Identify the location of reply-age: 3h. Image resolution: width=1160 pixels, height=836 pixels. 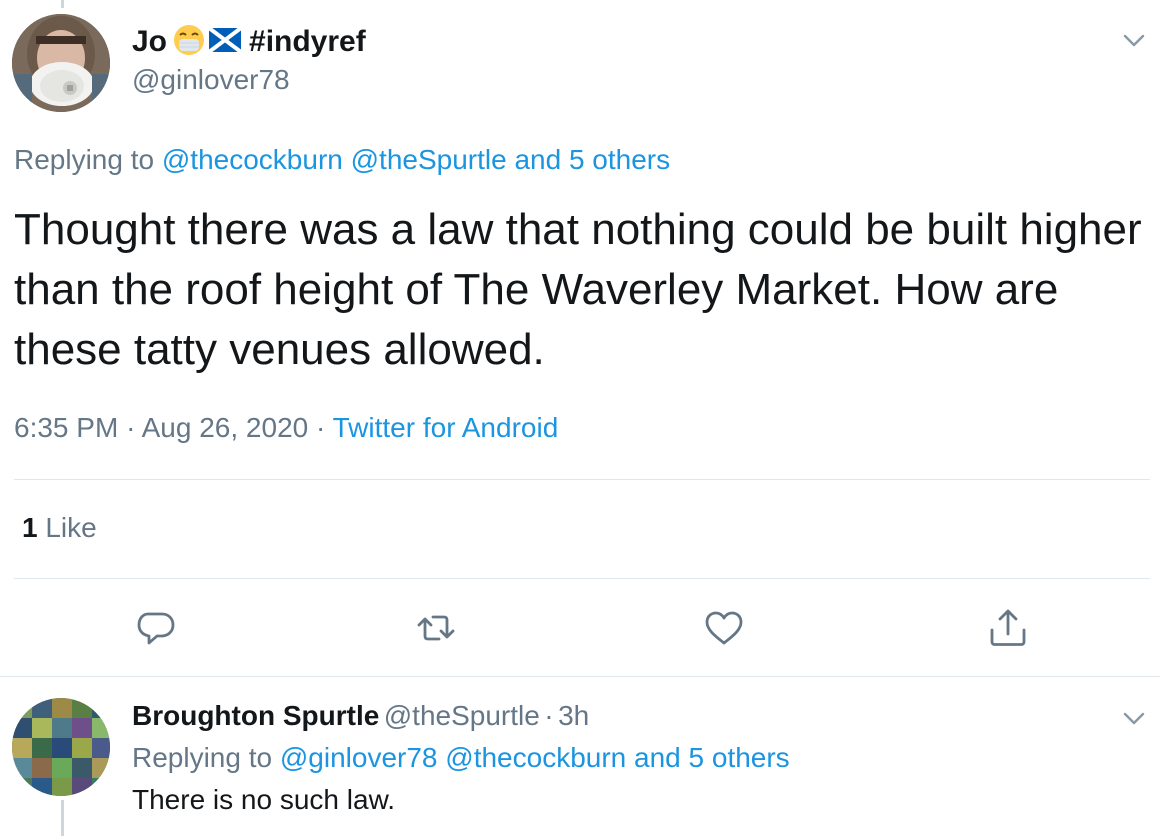
(573, 715).